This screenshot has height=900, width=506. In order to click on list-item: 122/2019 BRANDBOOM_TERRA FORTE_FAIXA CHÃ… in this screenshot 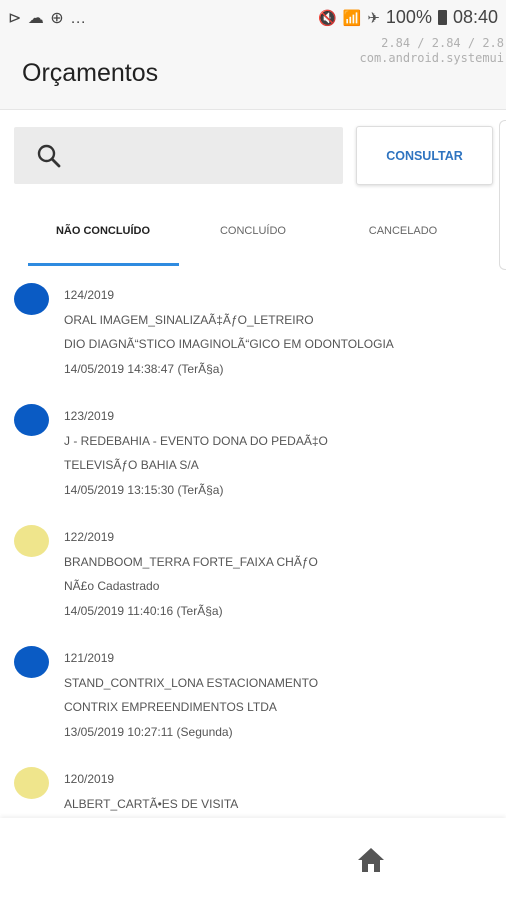, I will do `click(253, 577)`.